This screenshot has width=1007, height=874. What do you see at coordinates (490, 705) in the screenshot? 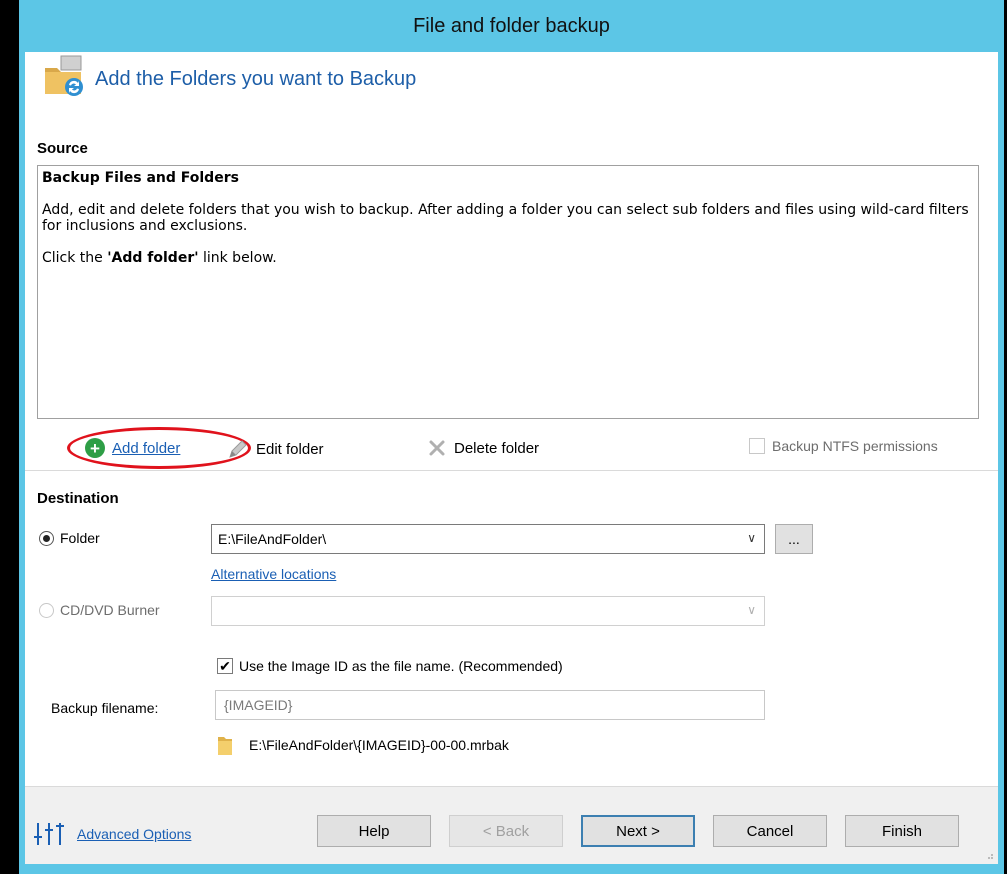
I see `backup-filename-input: {IMAGEID}` at bounding box center [490, 705].